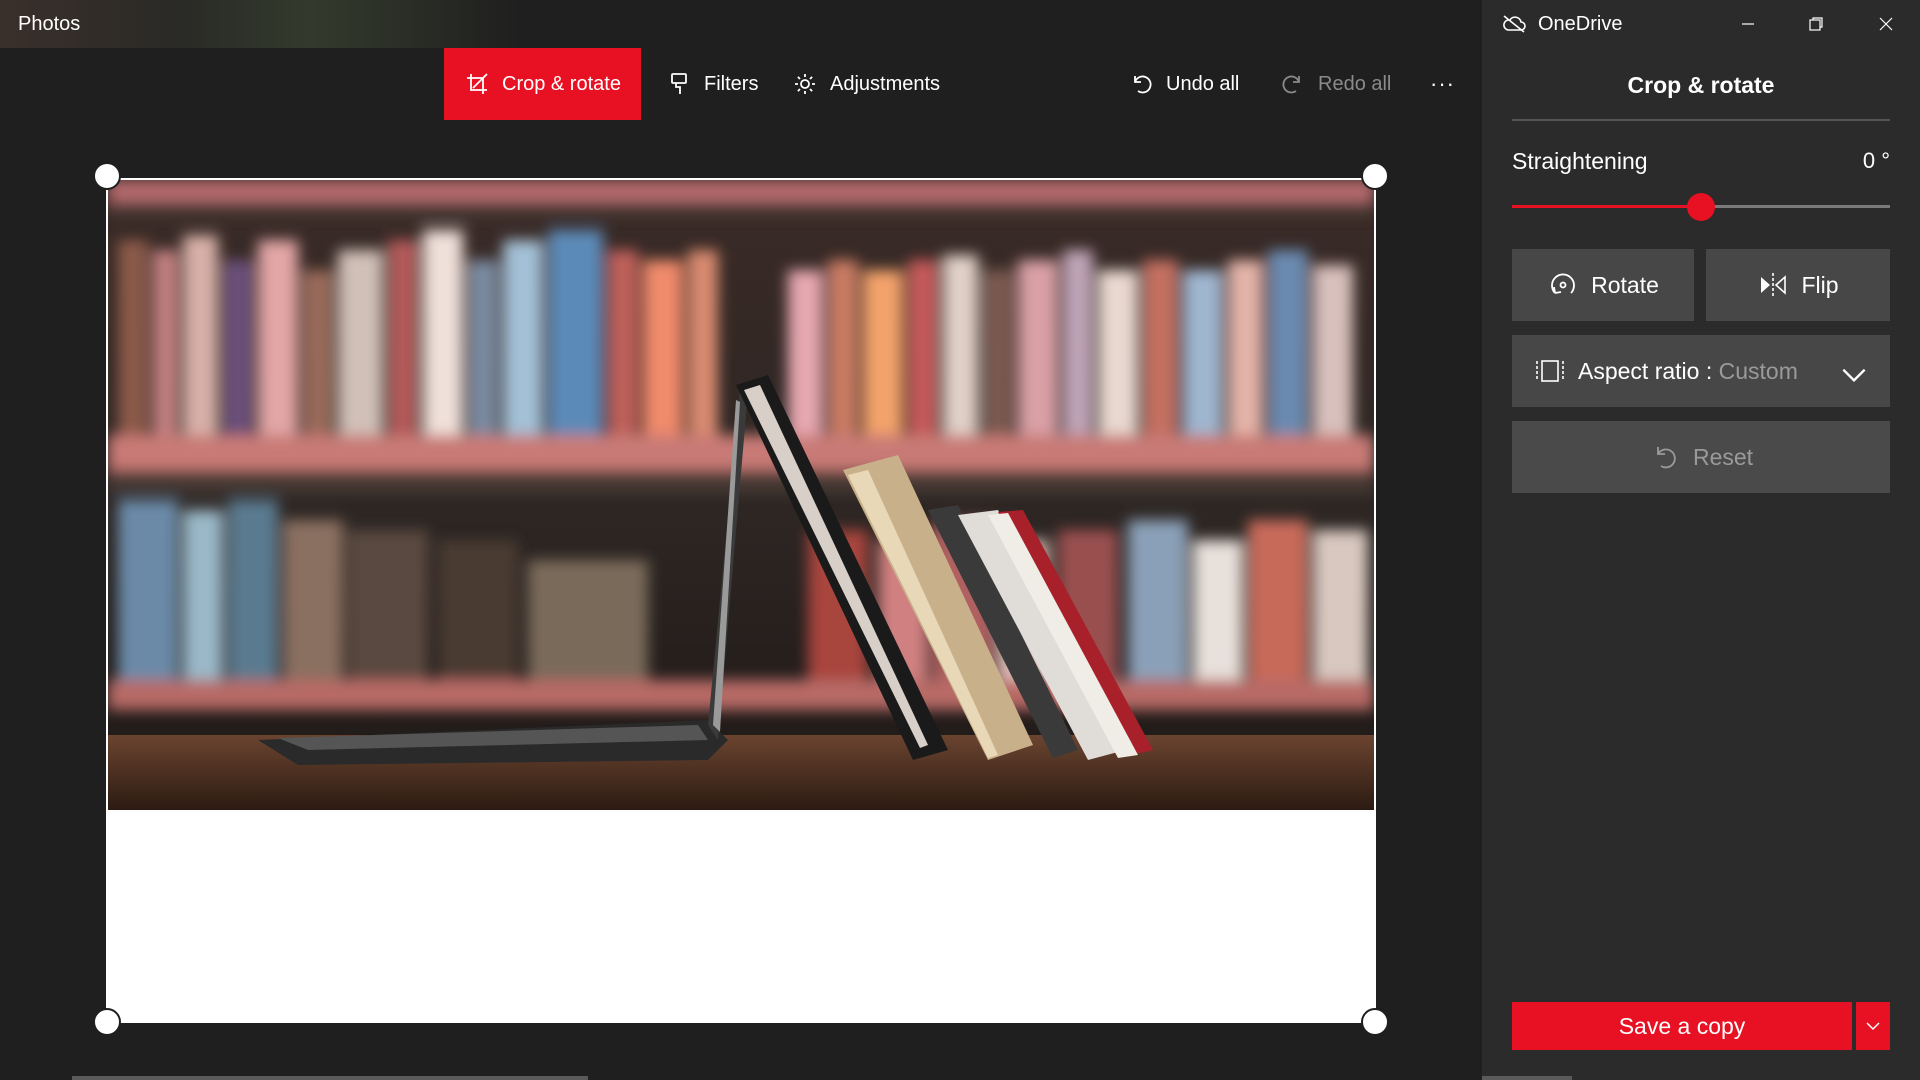  Describe the element at coordinates (1580, 161) in the screenshot. I see `straightening-label: Straightening` at that location.